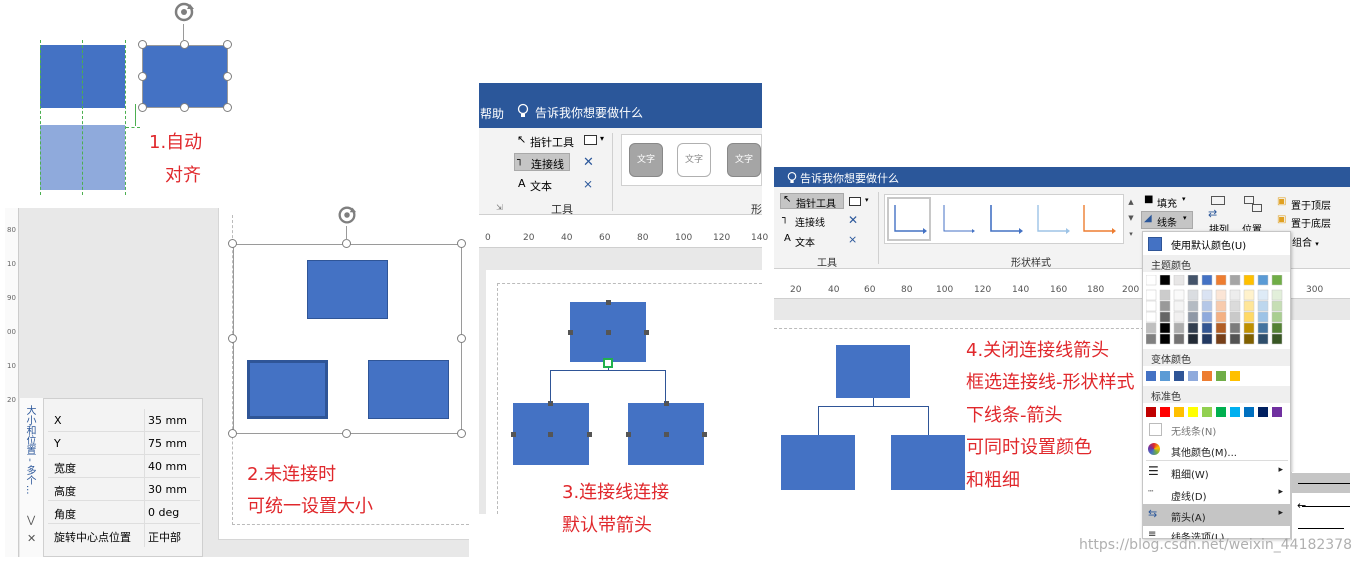  What do you see at coordinates (167, 420) in the screenshot?
I see `size-row-value: 35 mm` at bounding box center [167, 420].